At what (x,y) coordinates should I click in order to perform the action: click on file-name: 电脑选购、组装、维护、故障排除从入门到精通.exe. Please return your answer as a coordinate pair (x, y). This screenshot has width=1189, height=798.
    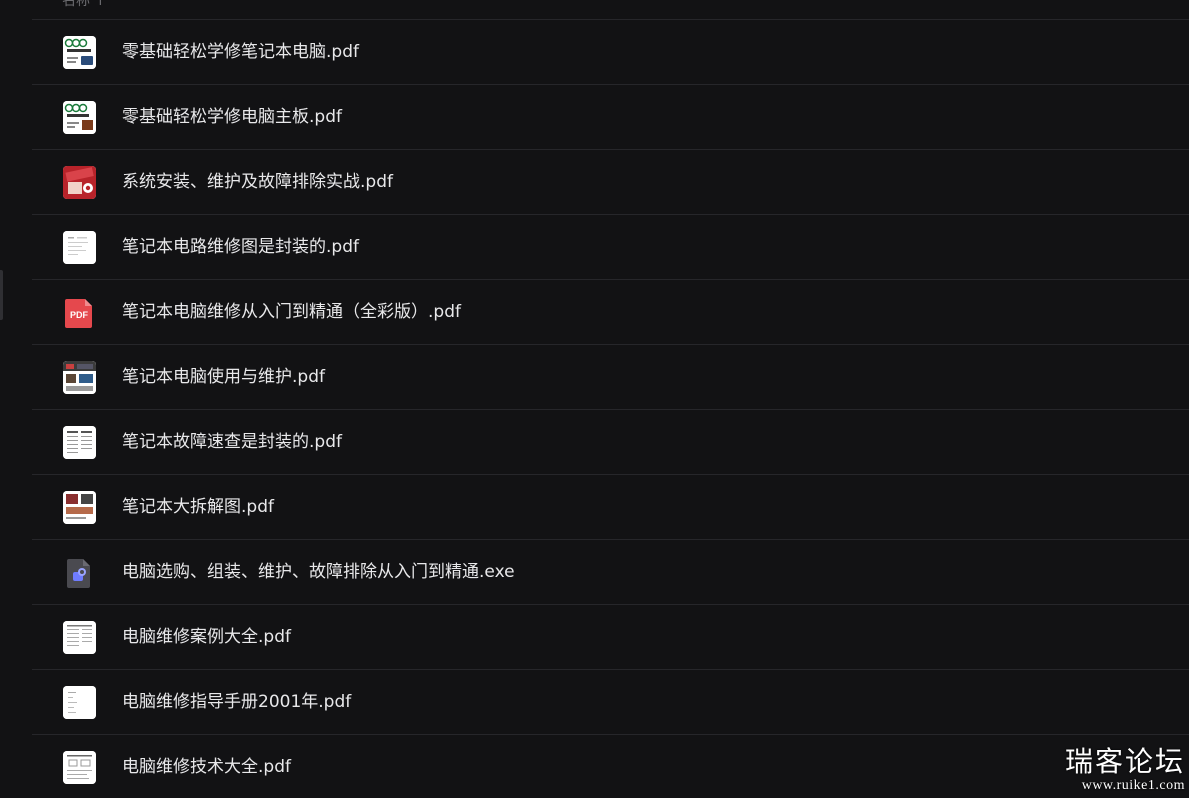
    Looking at the image, I should click on (318, 572).